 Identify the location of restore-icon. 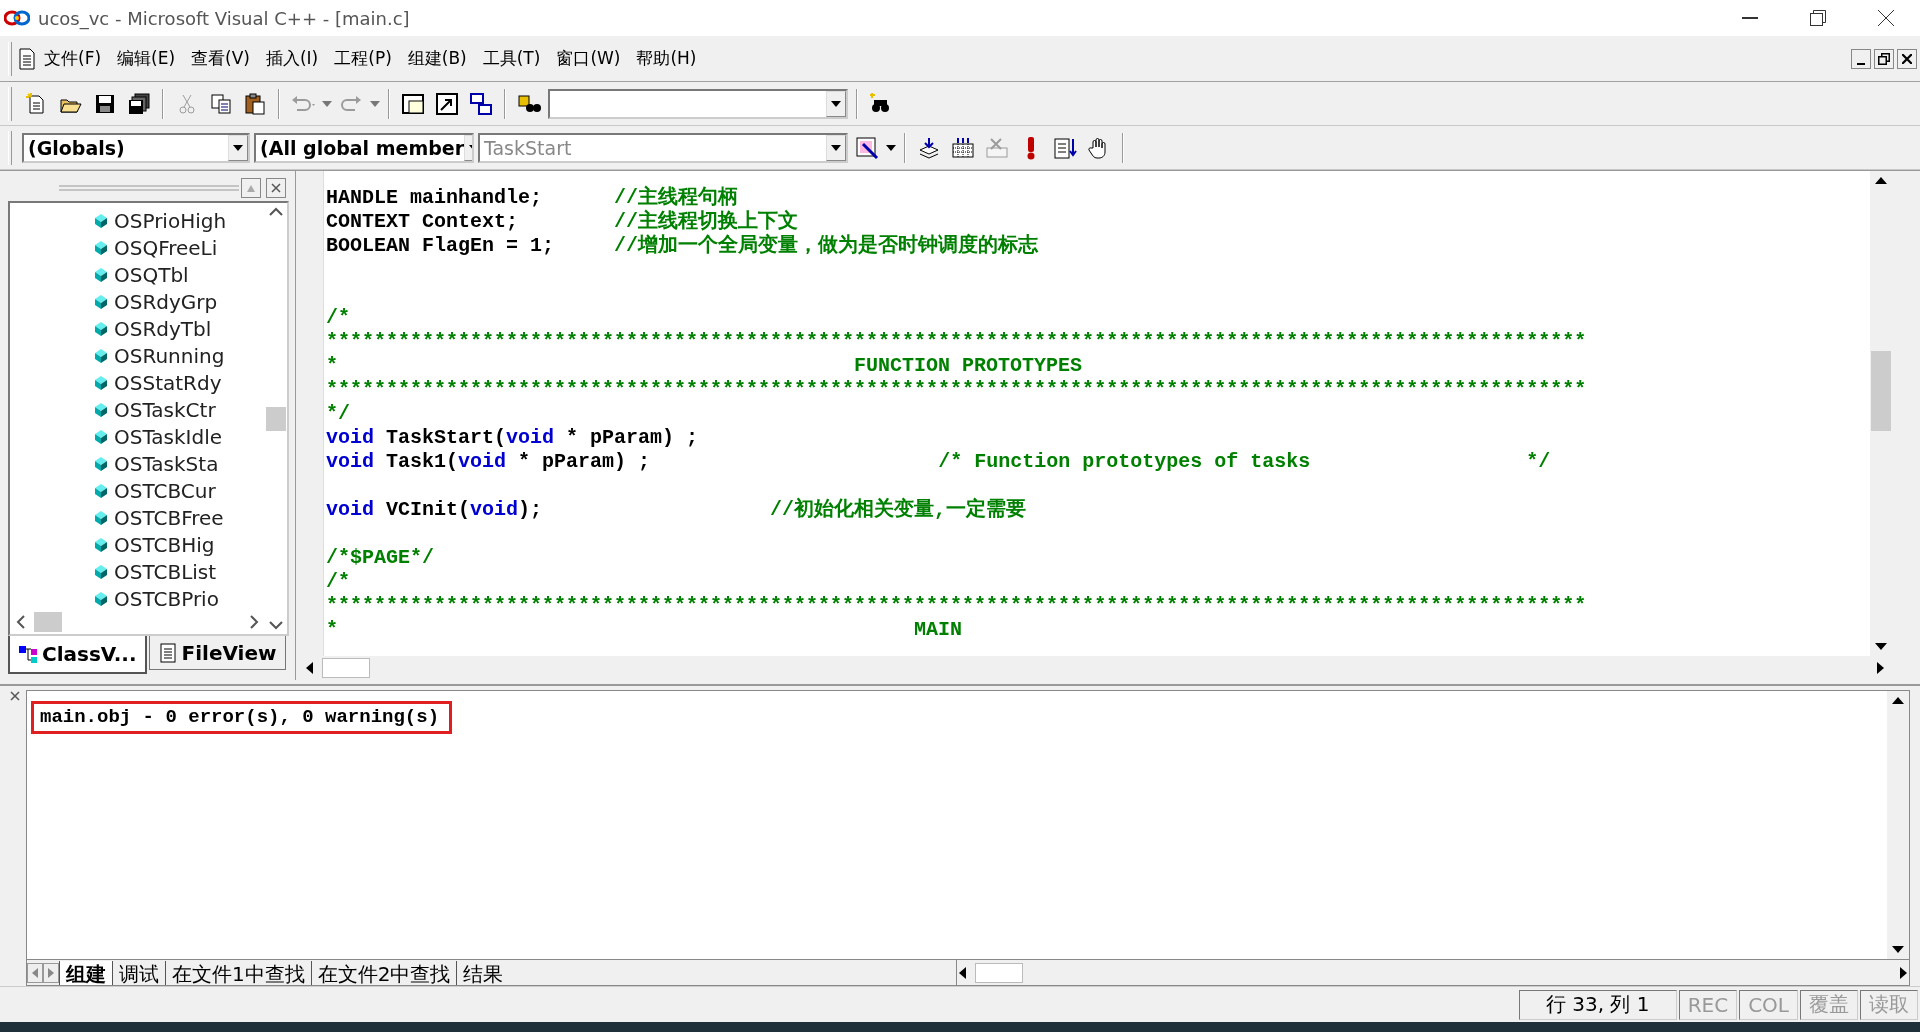
(1884, 58).